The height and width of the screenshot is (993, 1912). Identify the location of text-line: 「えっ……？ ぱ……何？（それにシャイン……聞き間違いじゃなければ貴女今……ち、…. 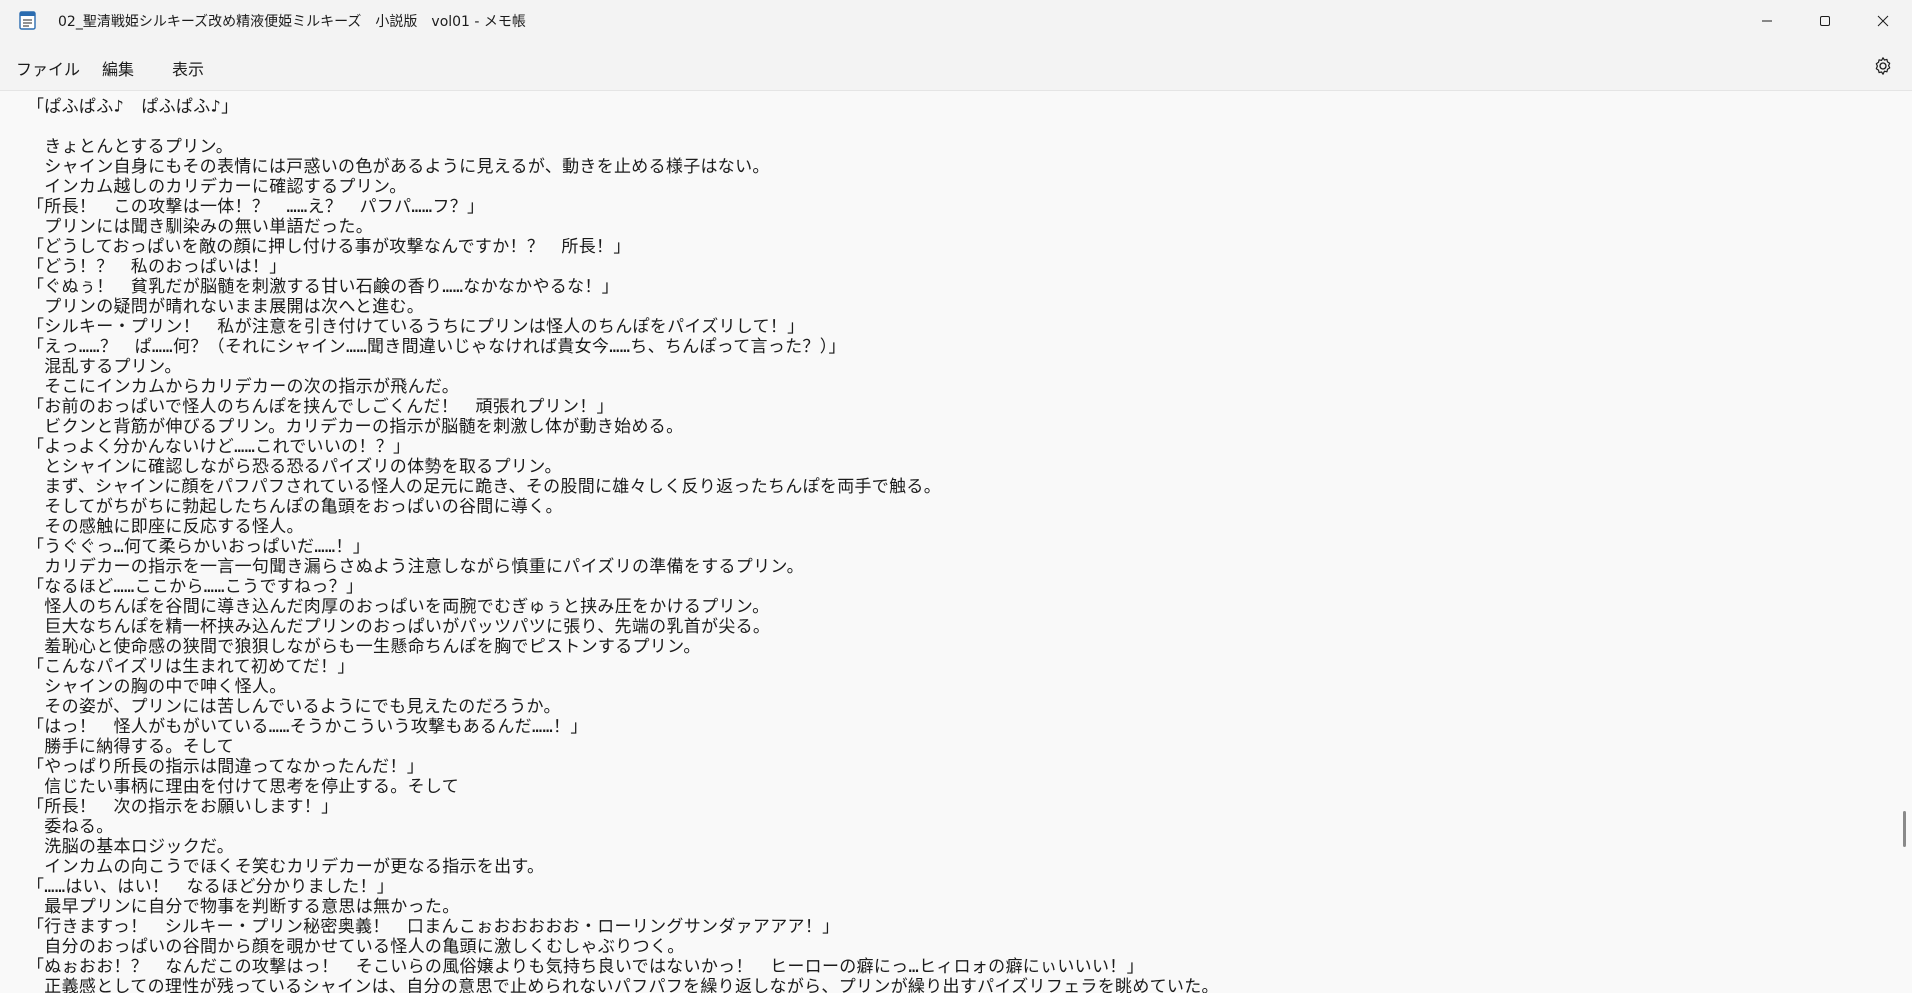
(436, 347).